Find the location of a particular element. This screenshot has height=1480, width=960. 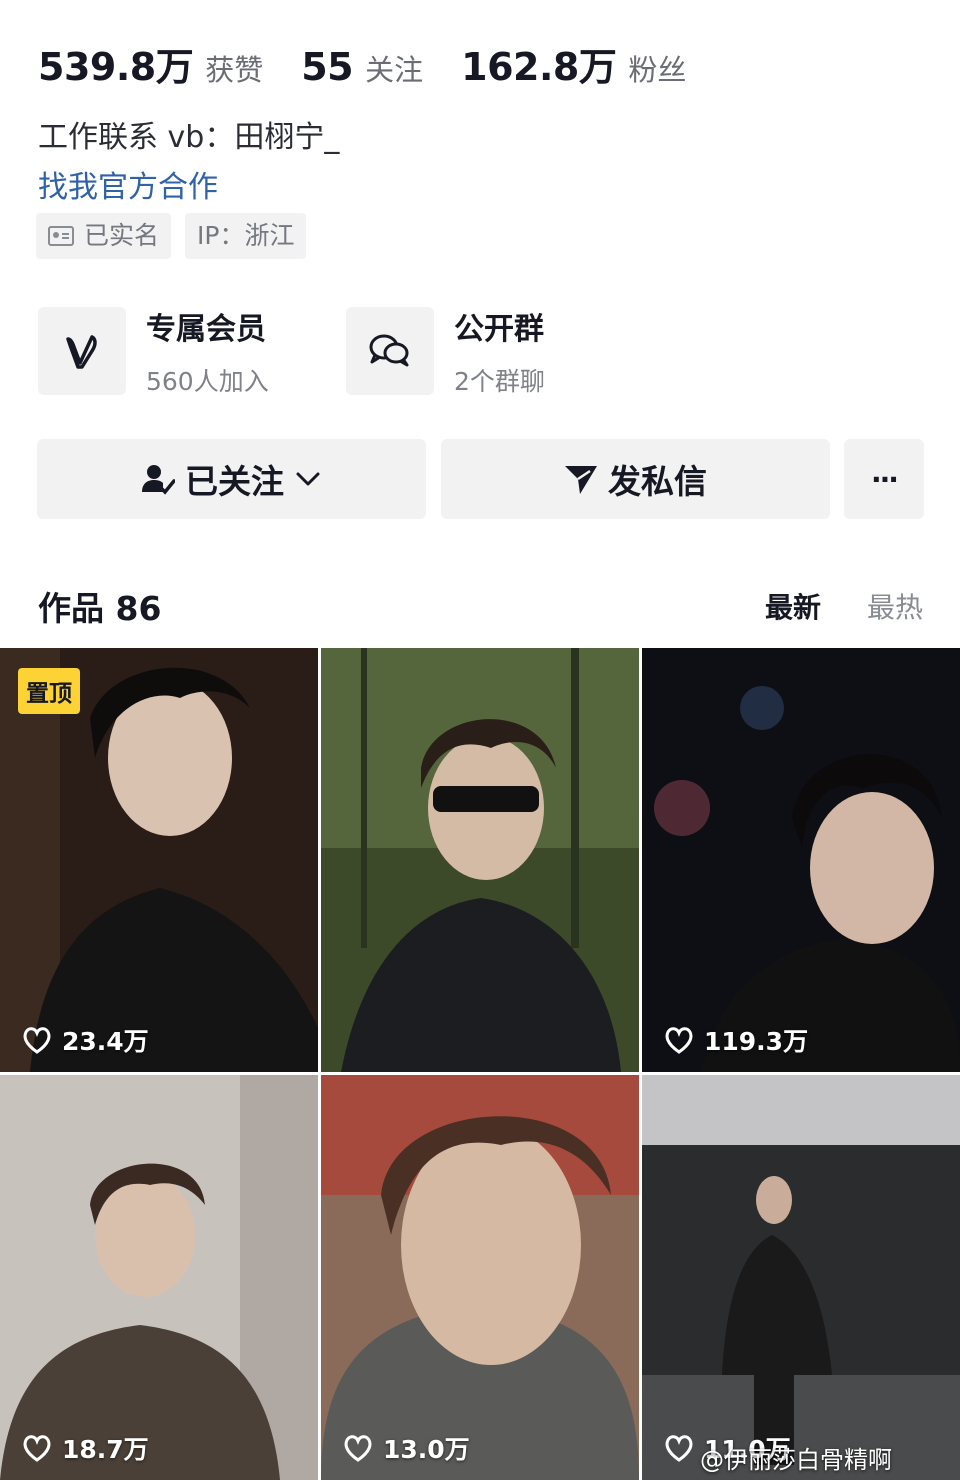

following-button: 已关注 is located at coordinates (231, 479).